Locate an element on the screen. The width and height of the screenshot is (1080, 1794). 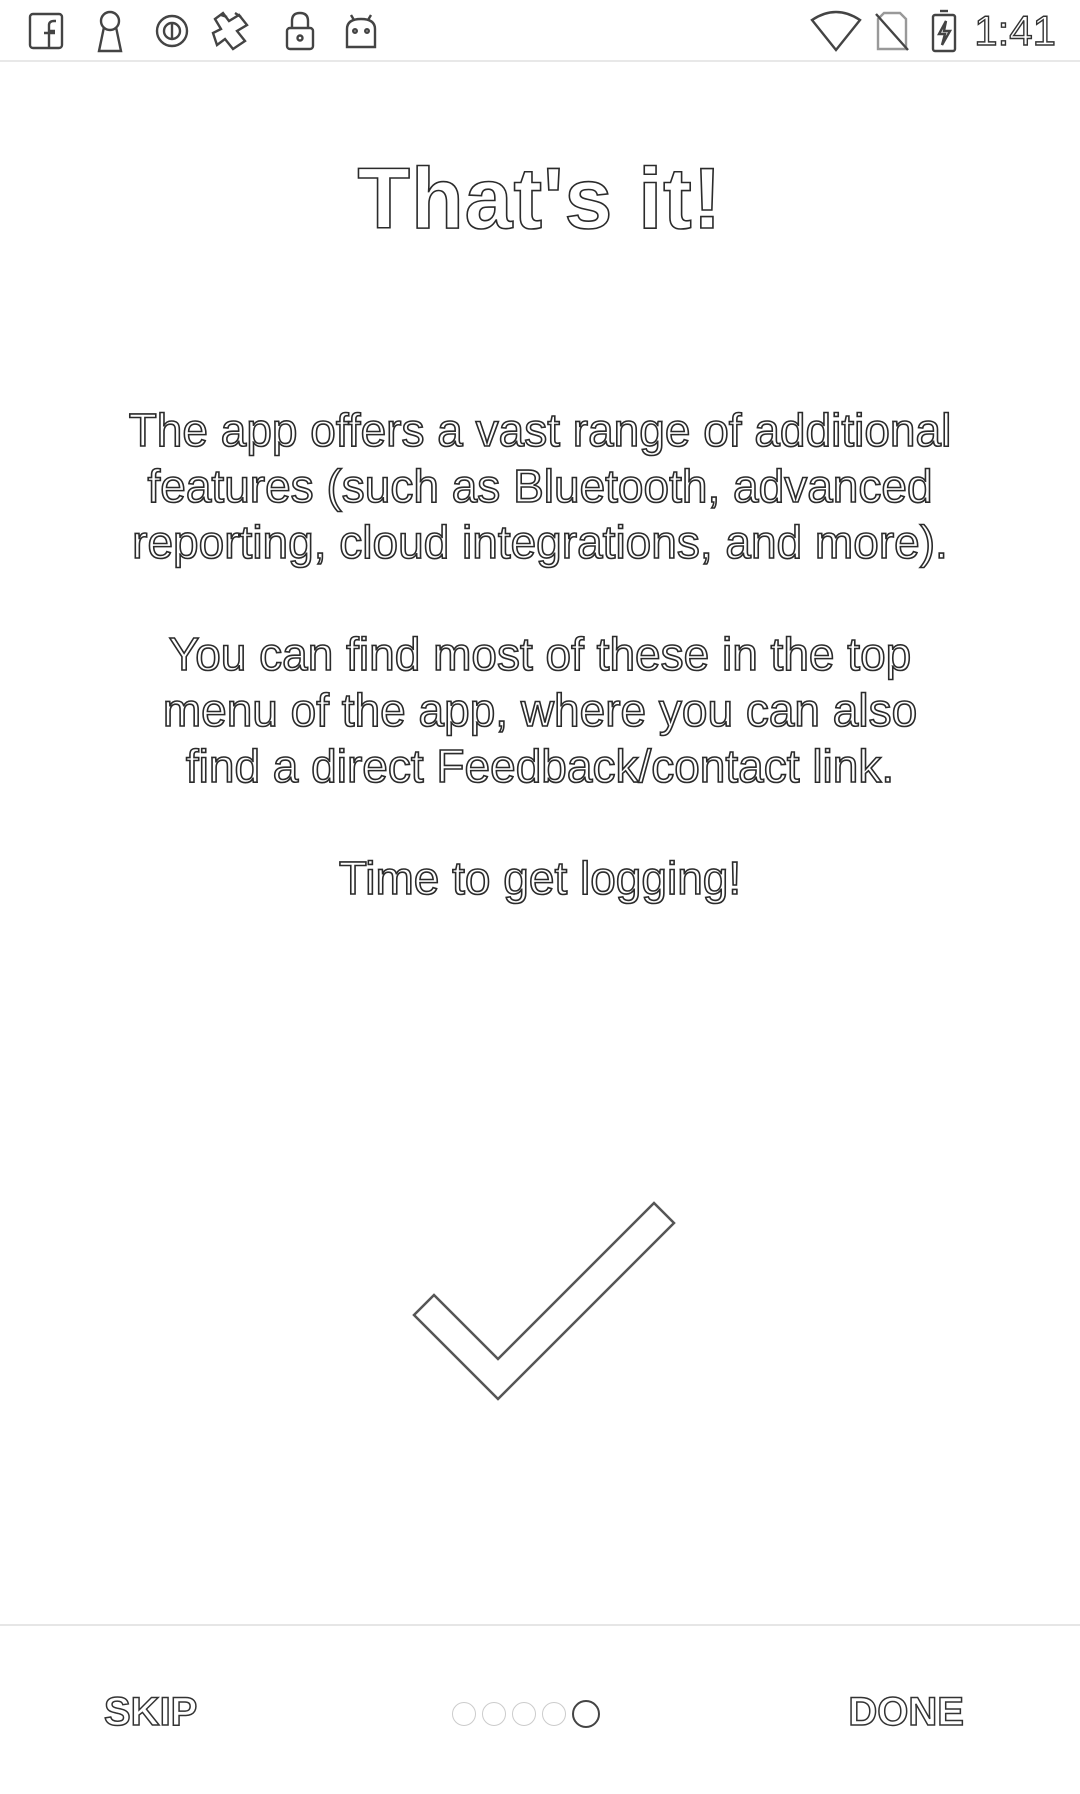
page-indicator is located at coordinates (526, 1714).